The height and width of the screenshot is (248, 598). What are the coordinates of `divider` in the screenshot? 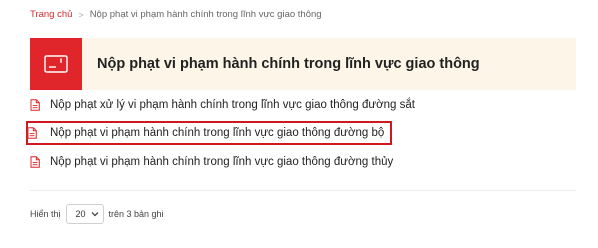 It's located at (303, 190).